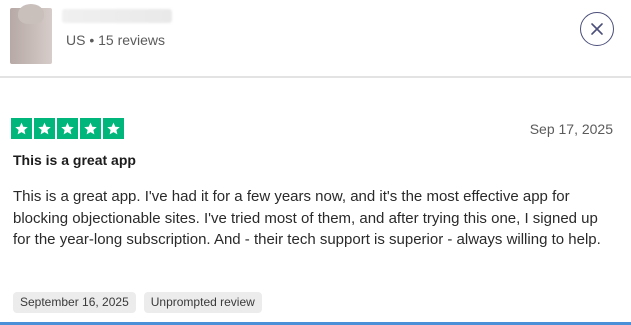  What do you see at coordinates (202, 302) in the screenshot?
I see `unprompted-review-tag: Unprompted review` at bounding box center [202, 302].